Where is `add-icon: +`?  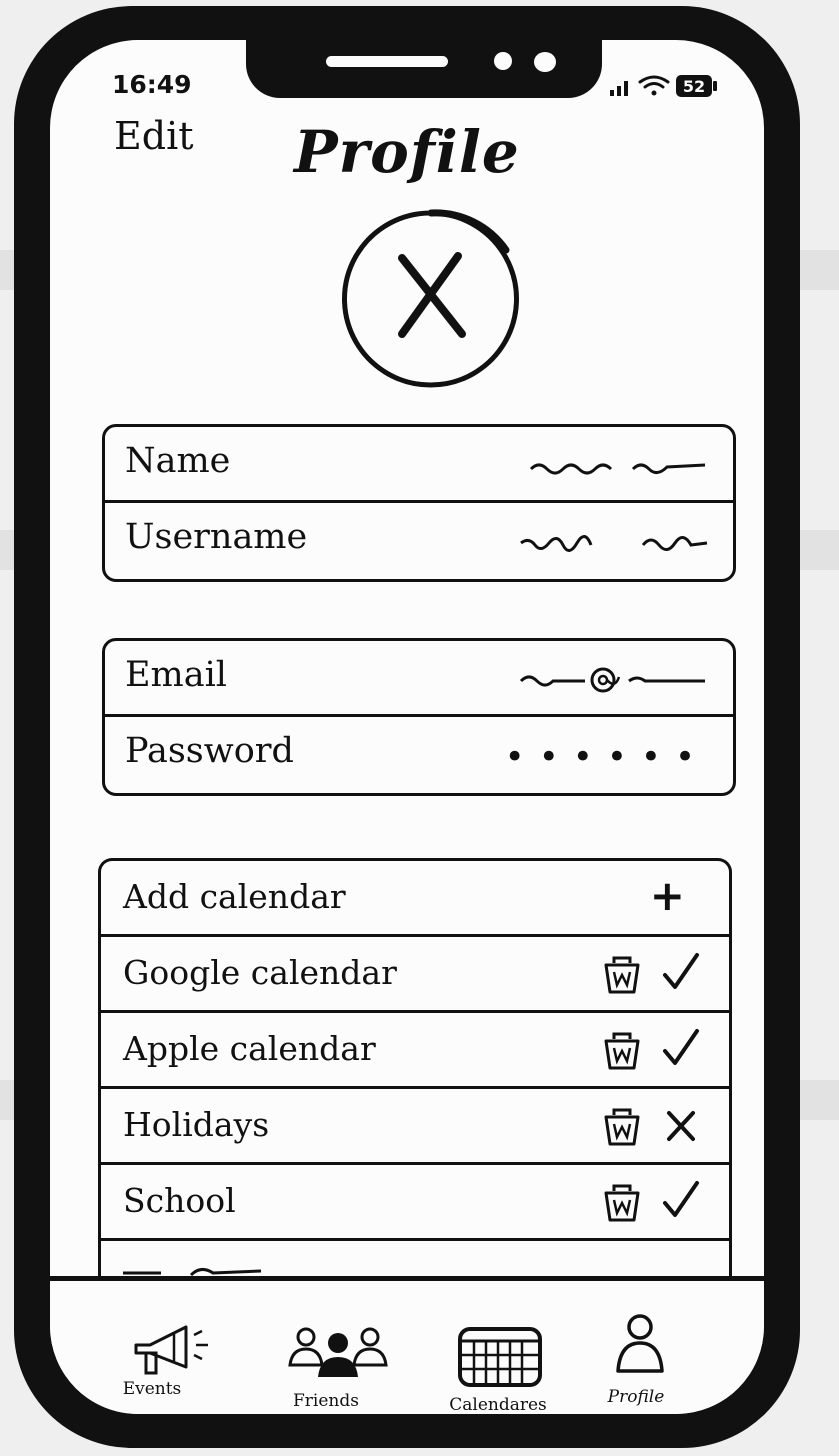
add-icon: + is located at coordinates (667, 895).